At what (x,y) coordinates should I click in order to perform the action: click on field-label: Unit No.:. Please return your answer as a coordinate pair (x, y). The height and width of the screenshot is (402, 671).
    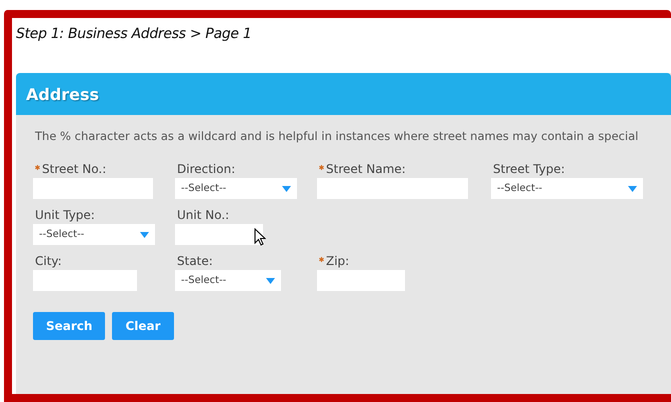
    Looking at the image, I should click on (203, 216).